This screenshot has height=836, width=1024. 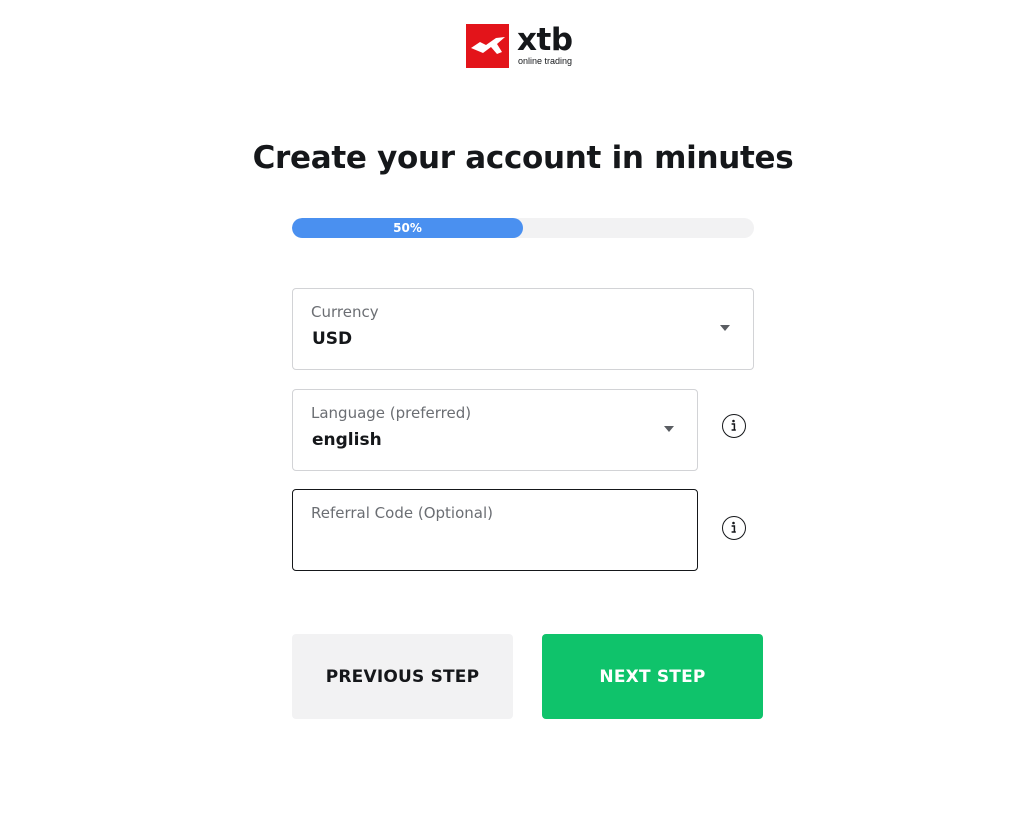 What do you see at coordinates (523, 158) in the screenshot?
I see `page-title: Create your account in minutes` at bounding box center [523, 158].